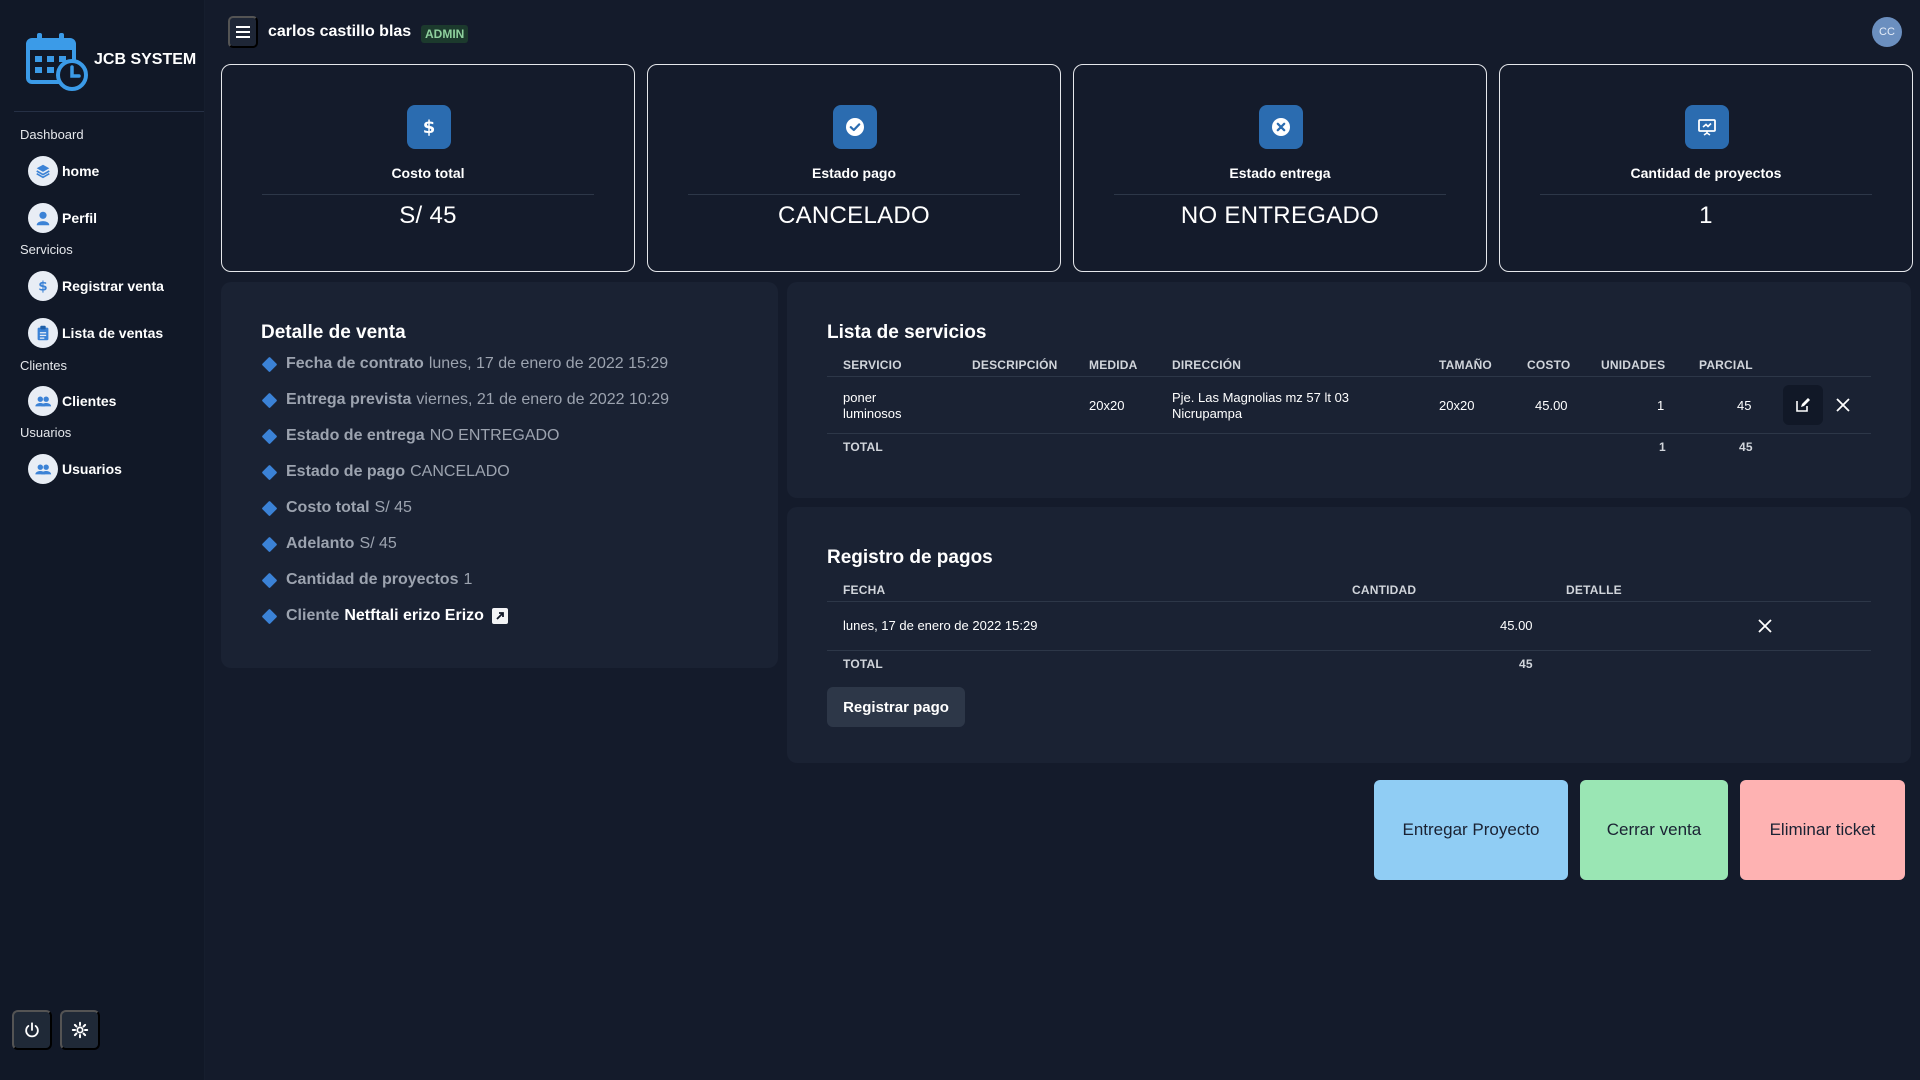  What do you see at coordinates (355, 363) in the screenshot?
I see `detail-key: Fecha de contrato` at bounding box center [355, 363].